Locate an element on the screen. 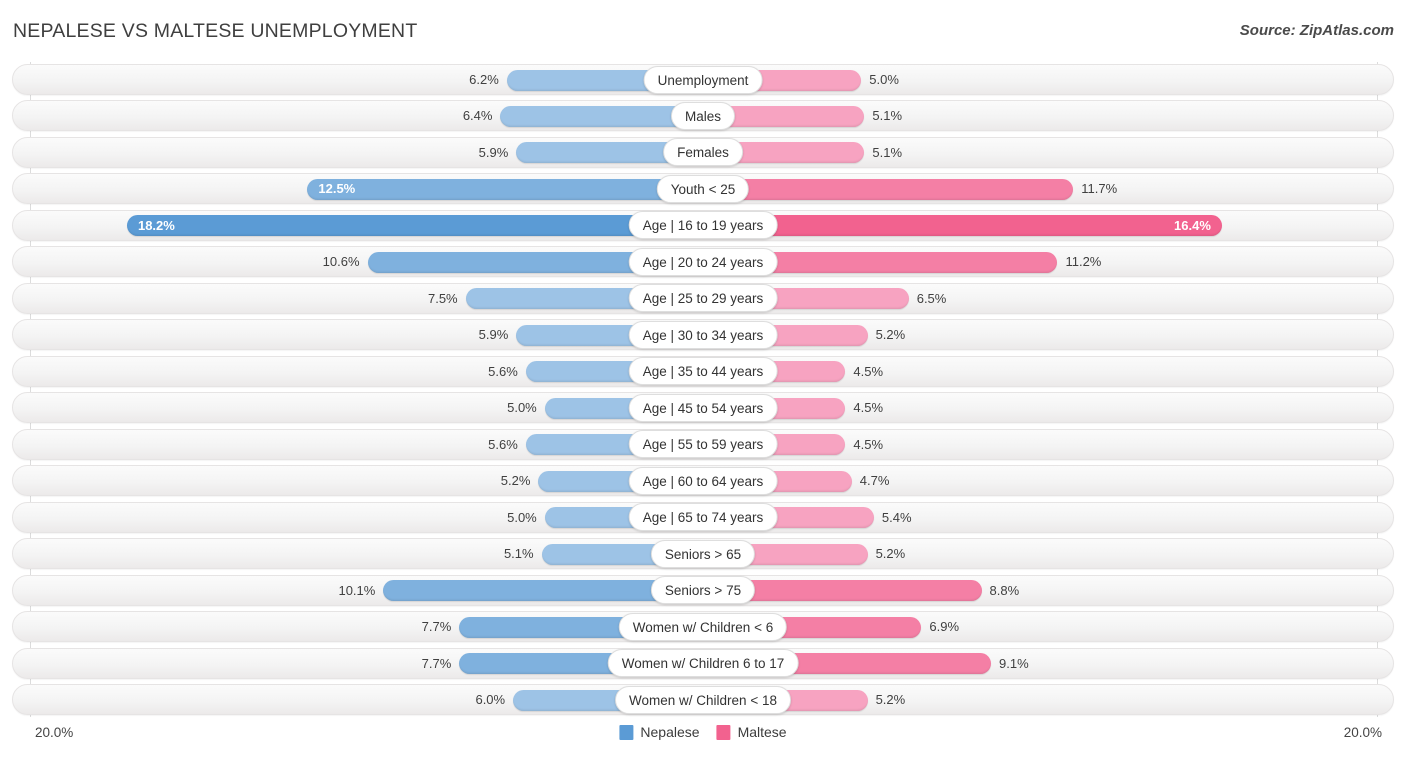 The image size is (1406, 757). value-label-nepalese: 6.4% is located at coordinates (477, 116).